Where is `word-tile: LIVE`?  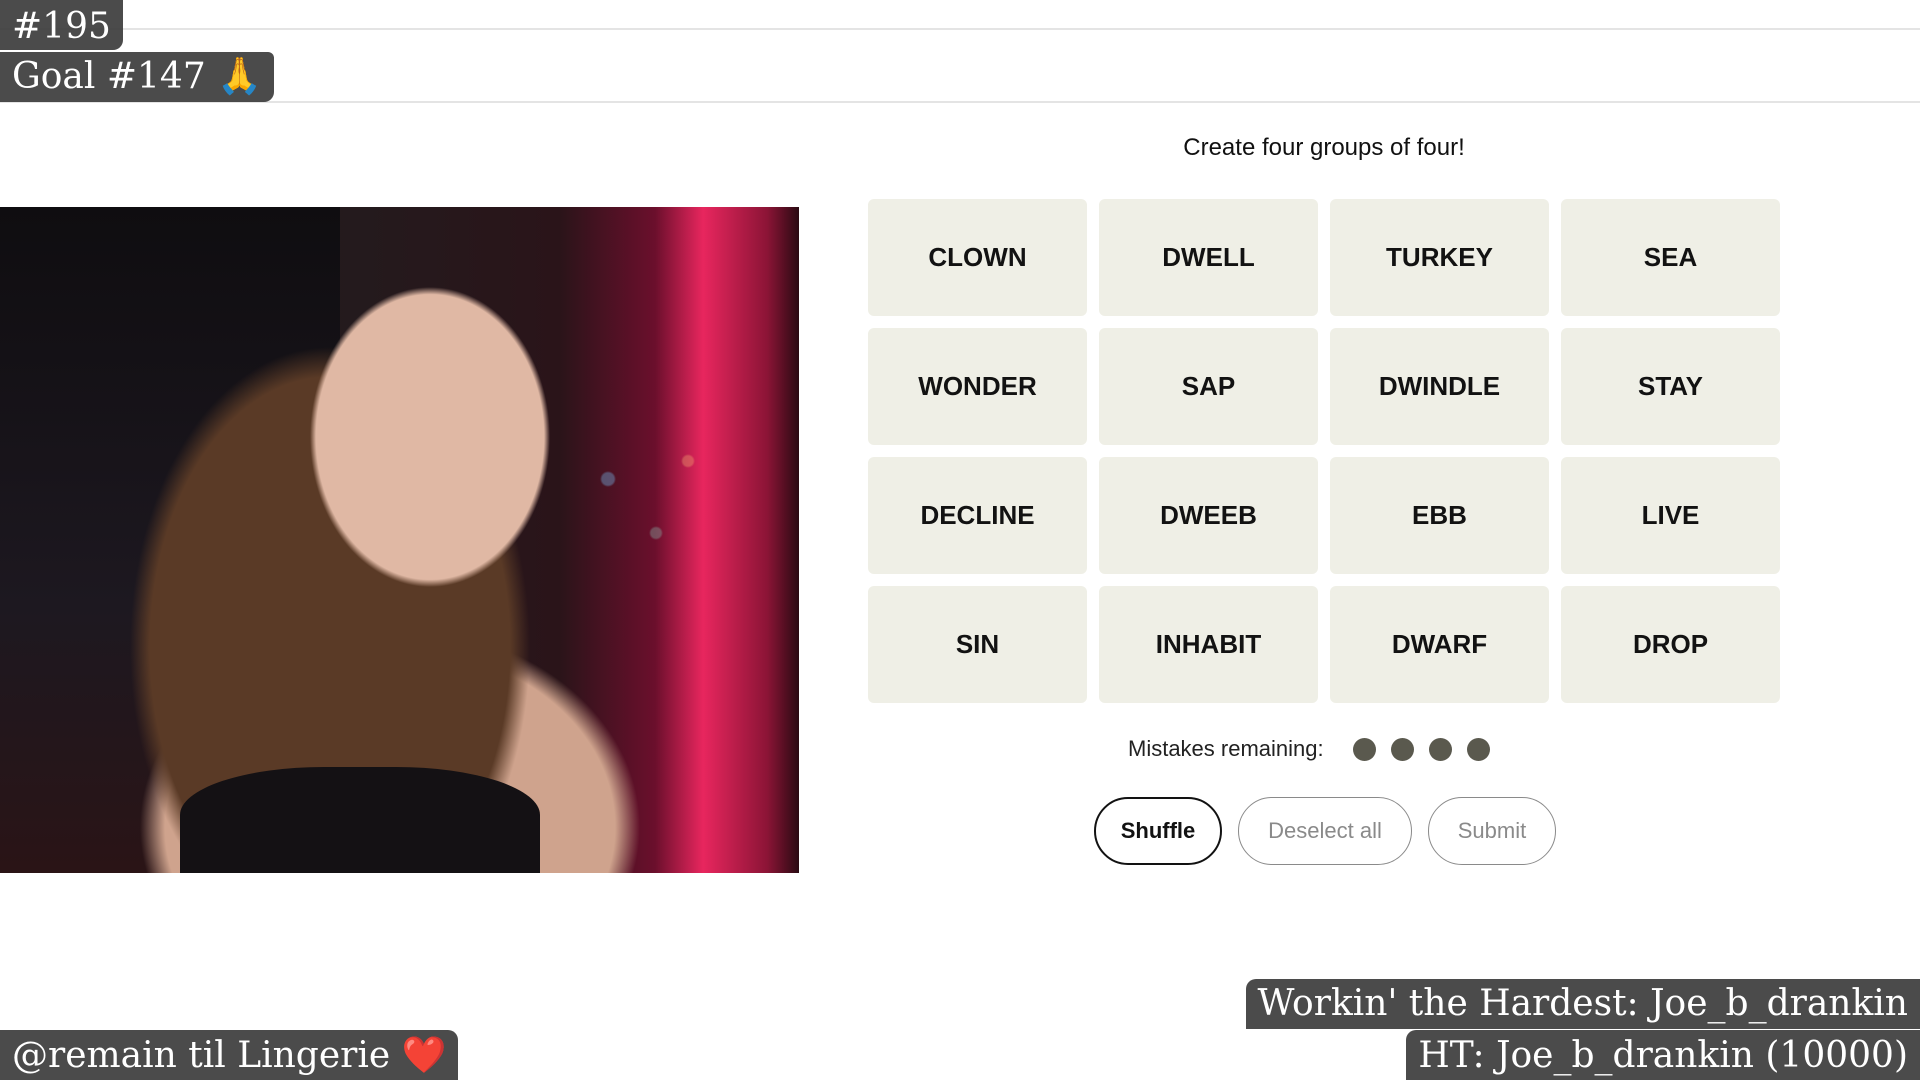
word-tile: LIVE is located at coordinates (1670, 515).